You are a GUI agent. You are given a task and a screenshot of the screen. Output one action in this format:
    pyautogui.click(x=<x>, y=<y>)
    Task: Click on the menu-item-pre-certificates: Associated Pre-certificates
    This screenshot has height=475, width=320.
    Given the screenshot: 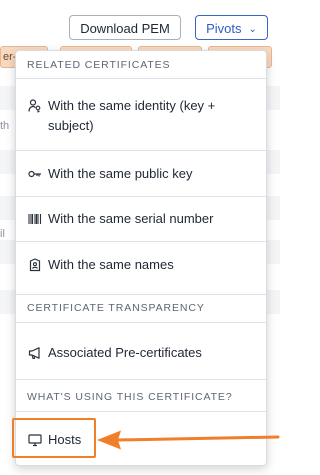 What is the action you would take?
    pyautogui.click(x=141, y=353)
    